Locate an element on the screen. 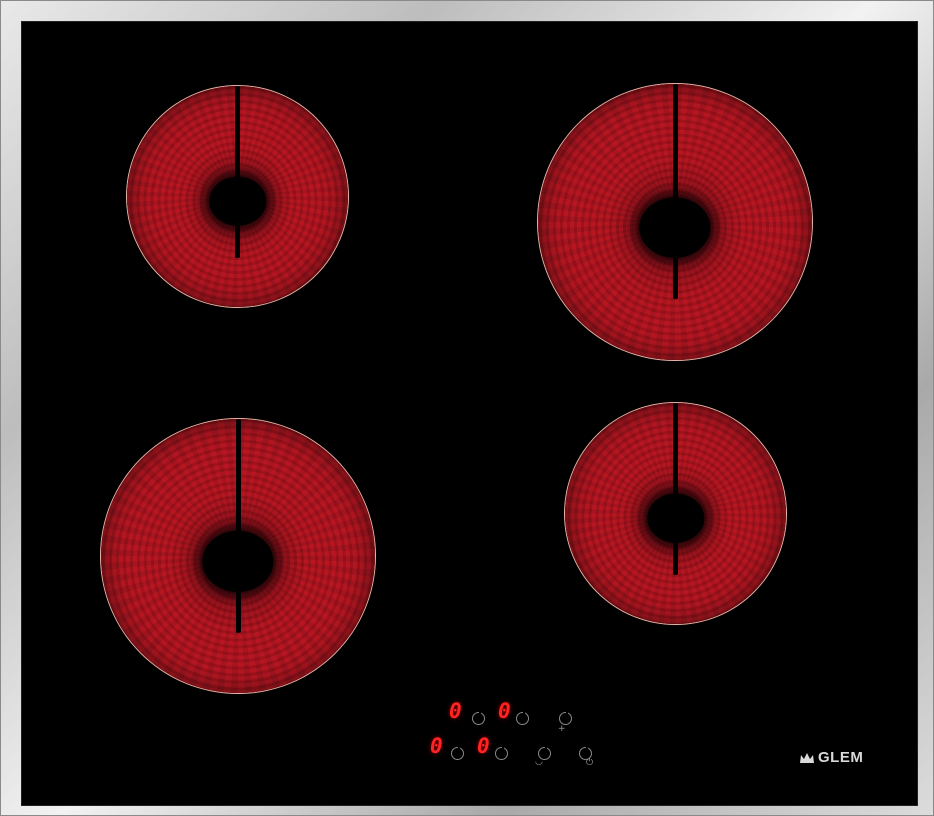 This screenshot has height=816, width=934. brand-name: GLEM is located at coordinates (841, 757).